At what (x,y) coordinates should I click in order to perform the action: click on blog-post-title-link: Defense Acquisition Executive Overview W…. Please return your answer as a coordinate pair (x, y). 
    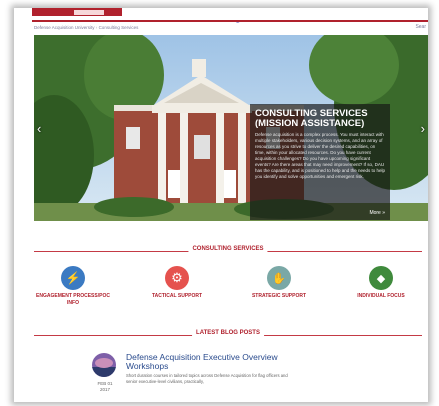
    Looking at the image, I should click on (211, 362).